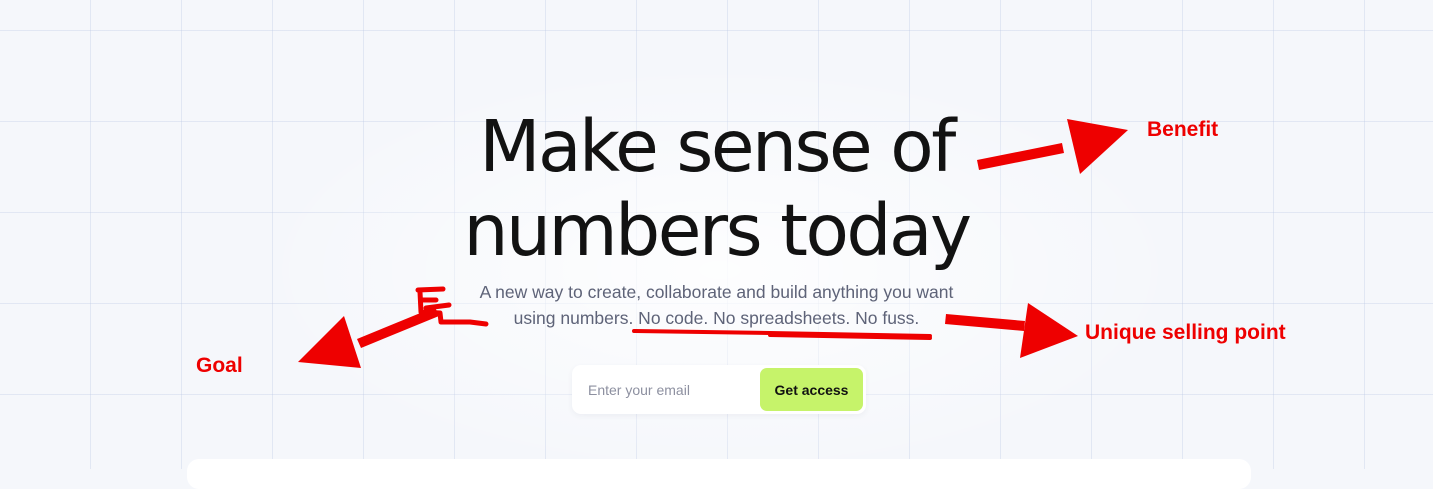 The height and width of the screenshot is (489, 1433). I want to click on usp-underline, so click(782, 334).